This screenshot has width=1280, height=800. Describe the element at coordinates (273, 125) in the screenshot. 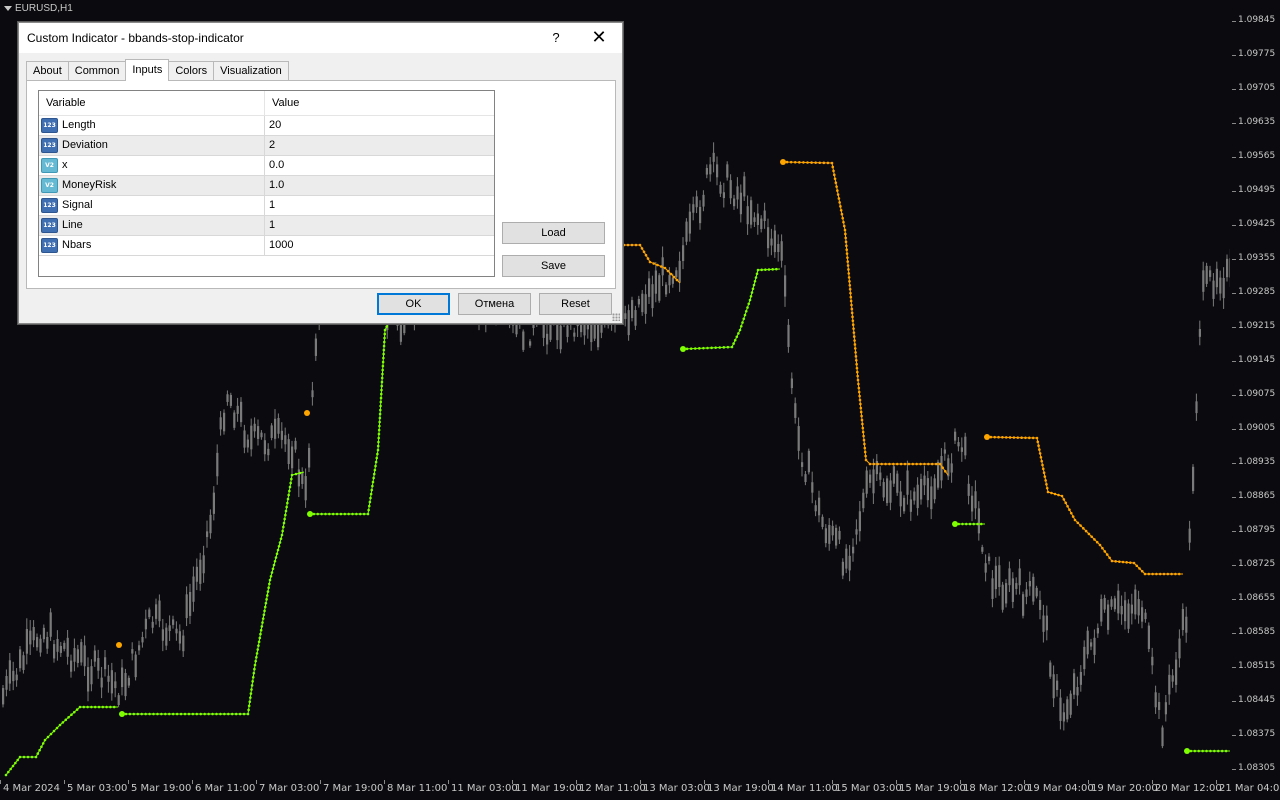

I see `grid-cell-value: 20` at that location.